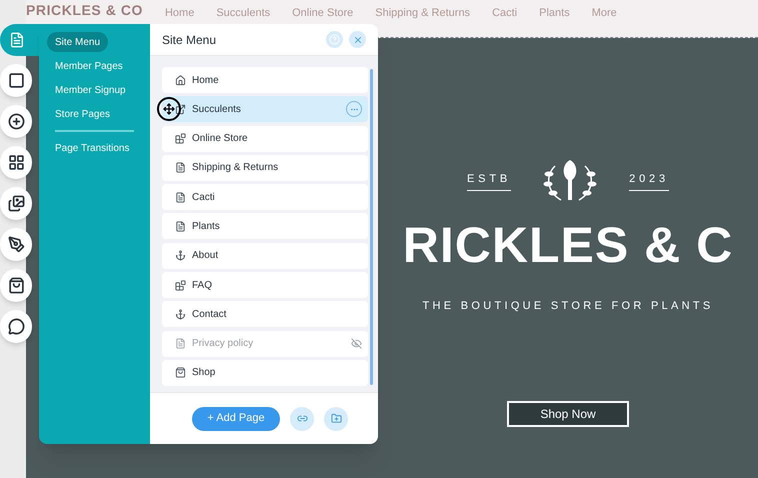  I want to click on close-icon, so click(357, 39).